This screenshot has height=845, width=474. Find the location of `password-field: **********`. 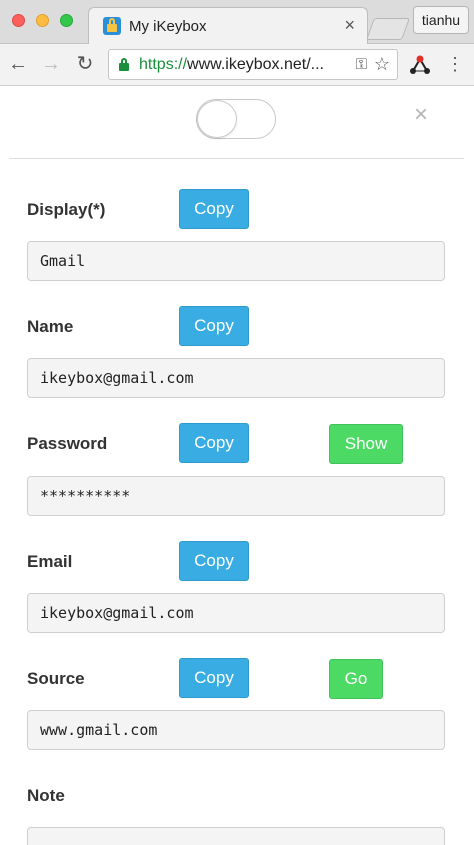

password-field: ********** is located at coordinates (236, 496).